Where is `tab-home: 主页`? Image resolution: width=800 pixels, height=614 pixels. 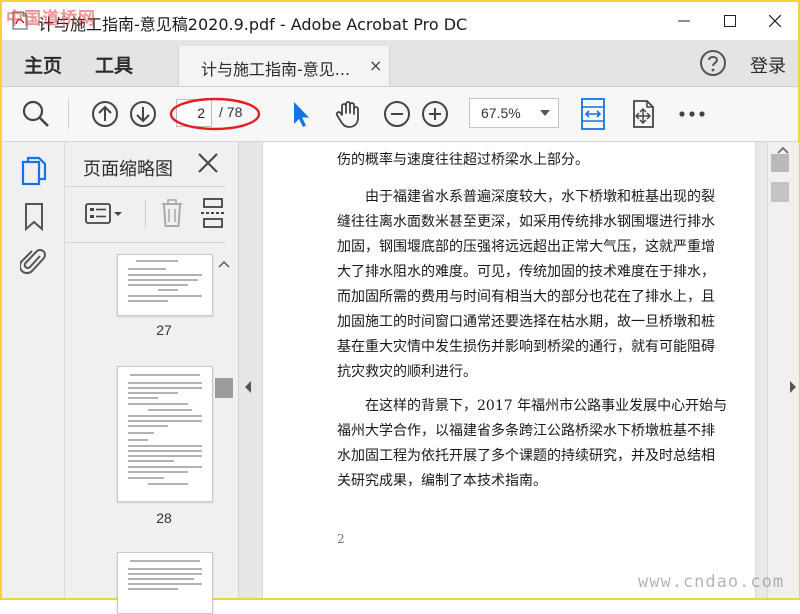 tab-home: 主页 is located at coordinates (43, 64).